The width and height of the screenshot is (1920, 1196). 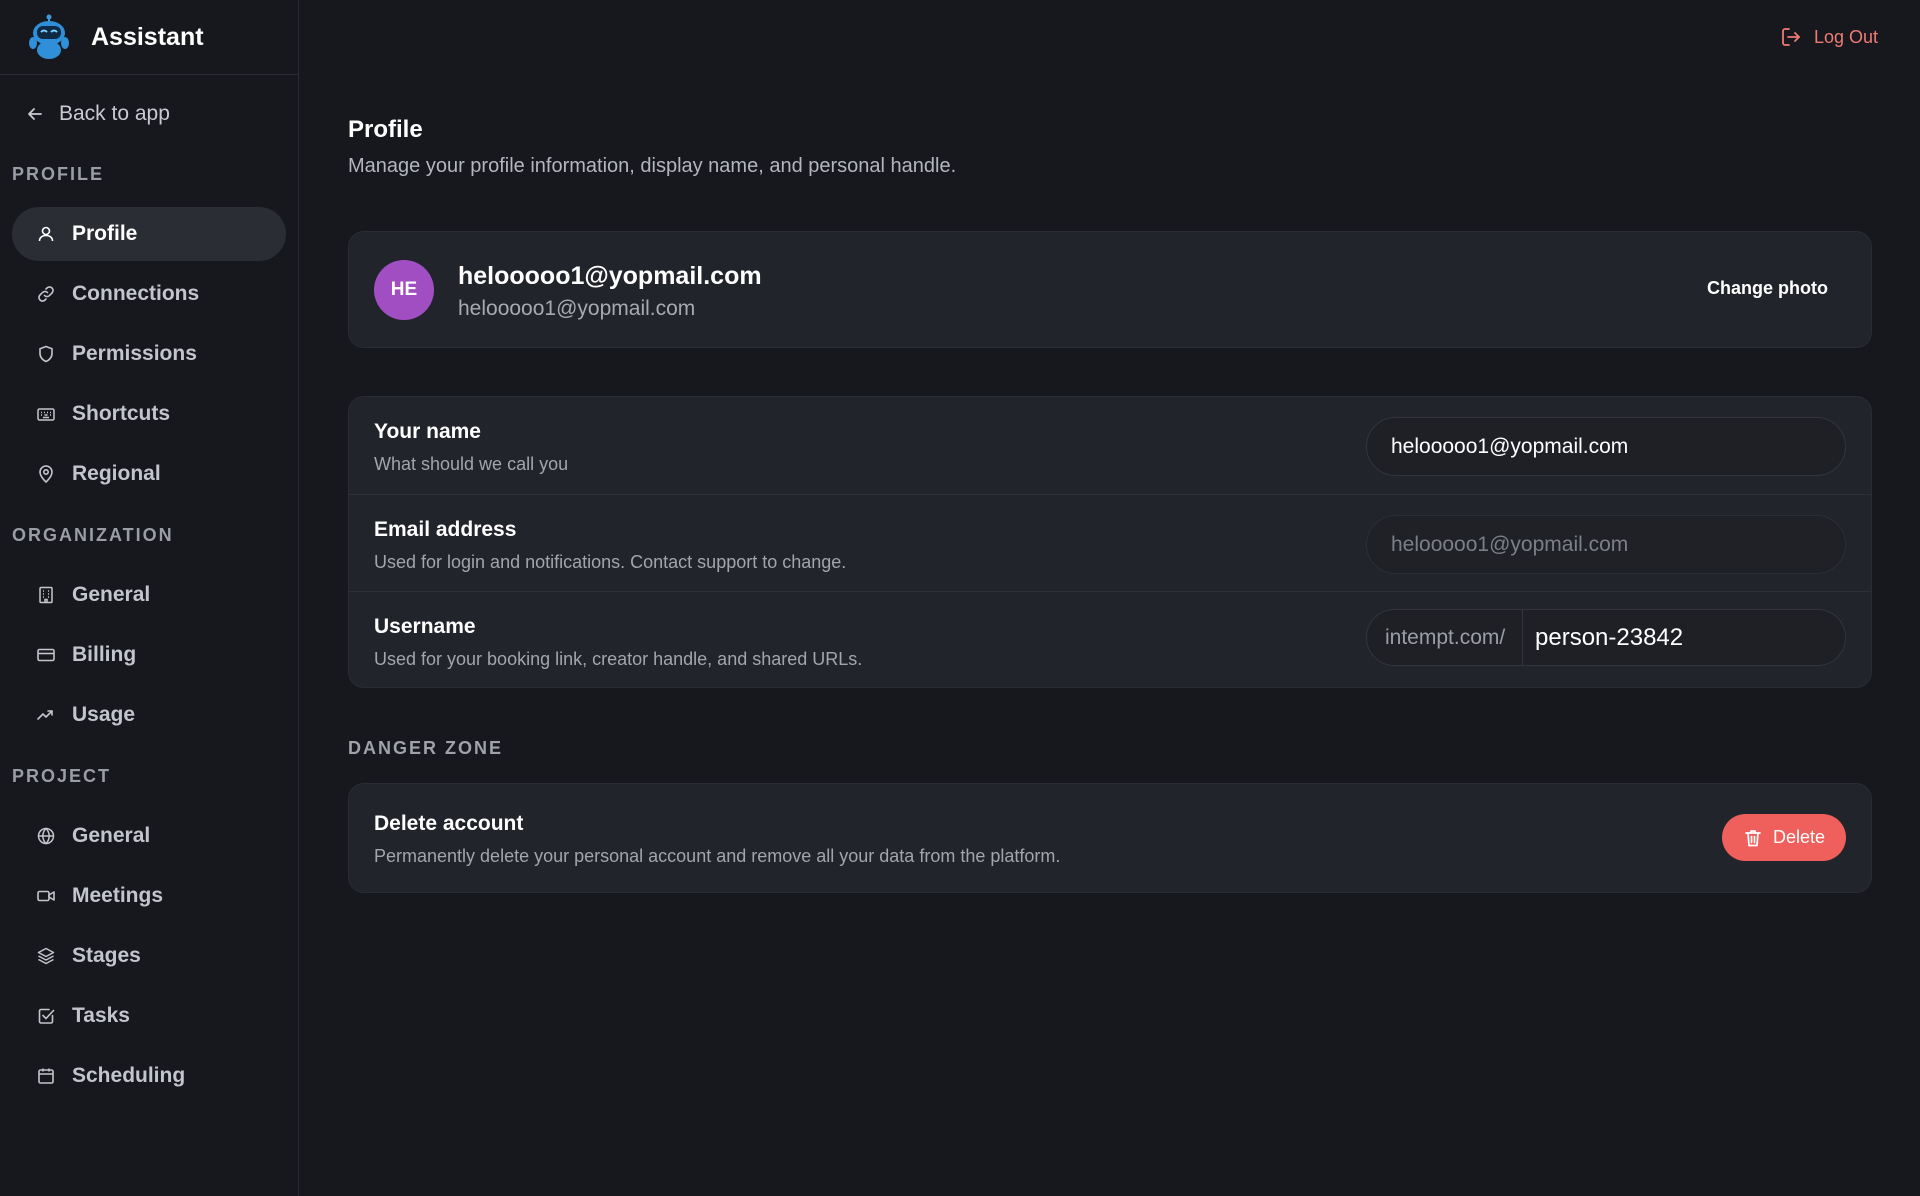 What do you see at coordinates (136, 293) in the screenshot?
I see `sidebar-item-label: Connections` at bounding box center [136, 293].